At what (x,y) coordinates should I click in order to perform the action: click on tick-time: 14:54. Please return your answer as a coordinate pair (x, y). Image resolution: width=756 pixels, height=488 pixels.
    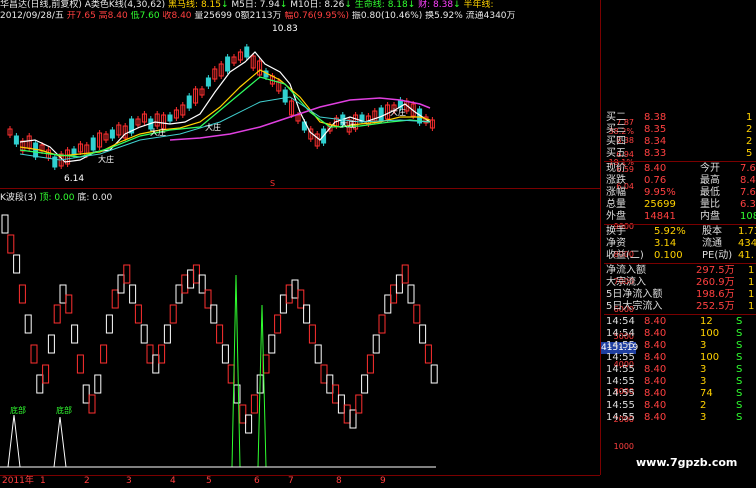
    Looking at the image, I should click on (620, 321).